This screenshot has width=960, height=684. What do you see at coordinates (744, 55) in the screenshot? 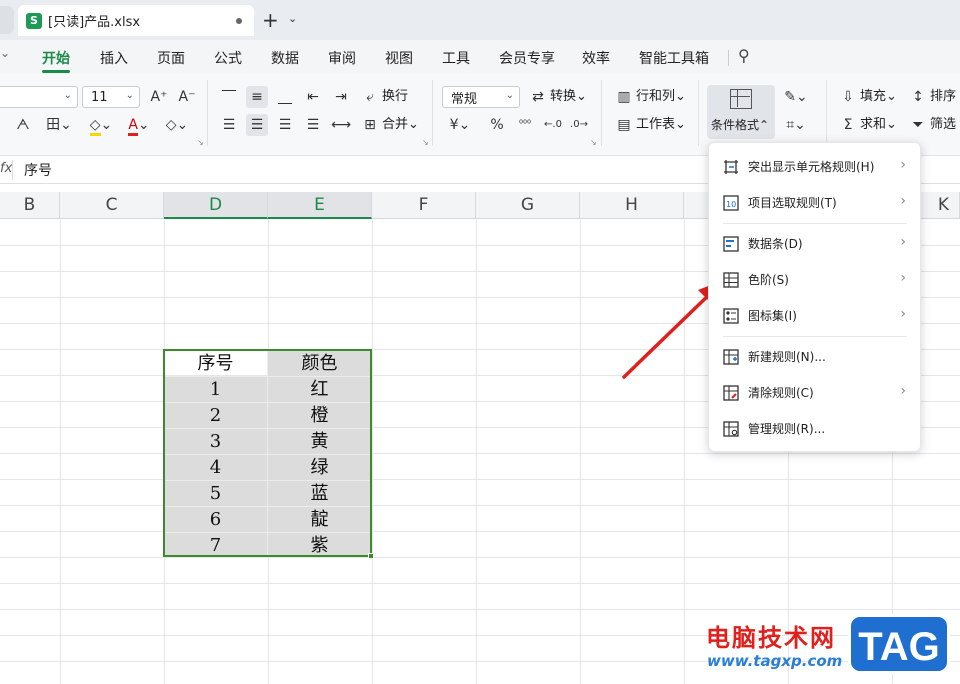
I see `search-icon: ⚲` at bounding box center [744, 55].